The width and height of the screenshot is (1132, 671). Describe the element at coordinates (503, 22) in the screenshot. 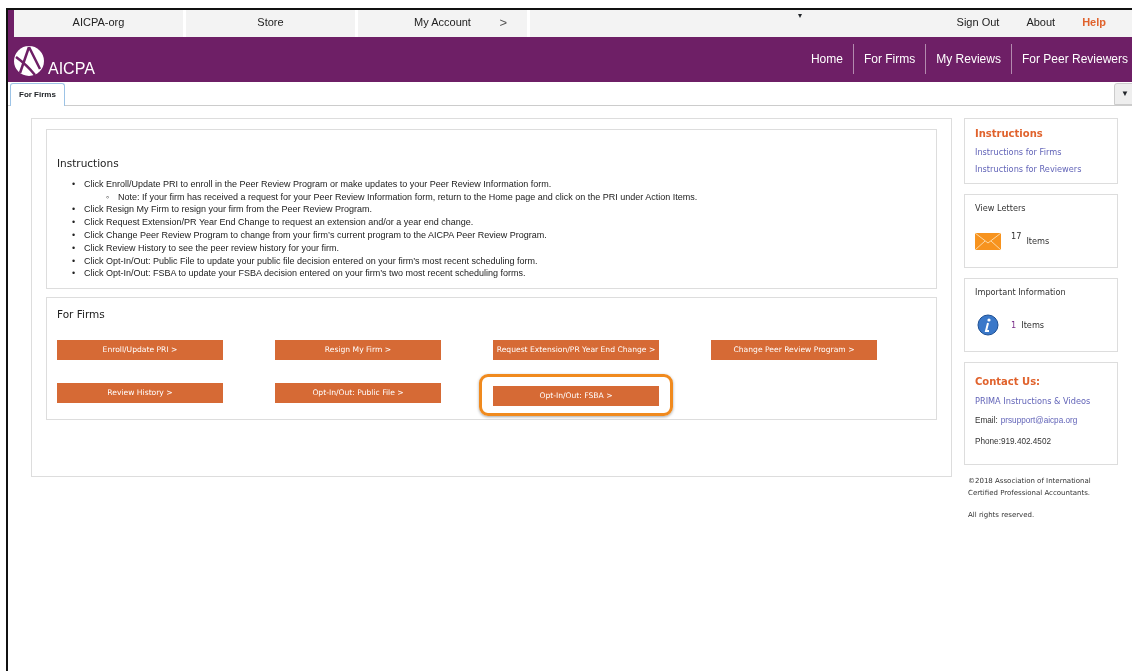

I see `chevron-icon: >` at that location.